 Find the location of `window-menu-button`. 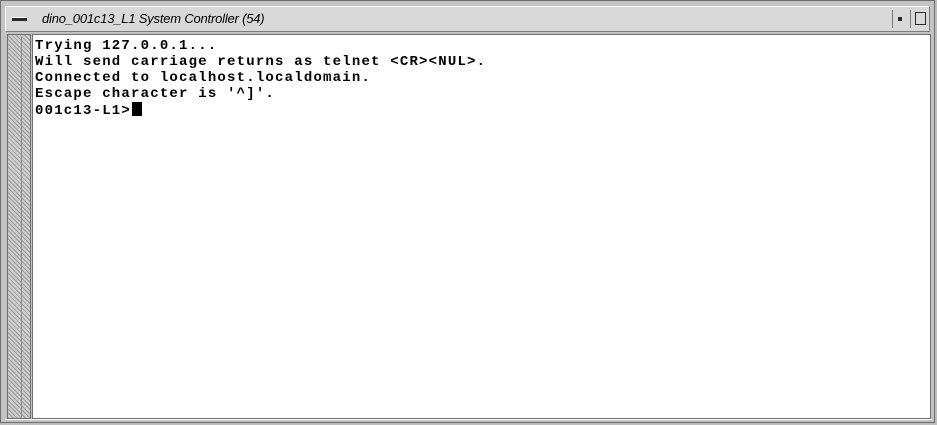

window-menu-button is located at coordinates (19, 19).